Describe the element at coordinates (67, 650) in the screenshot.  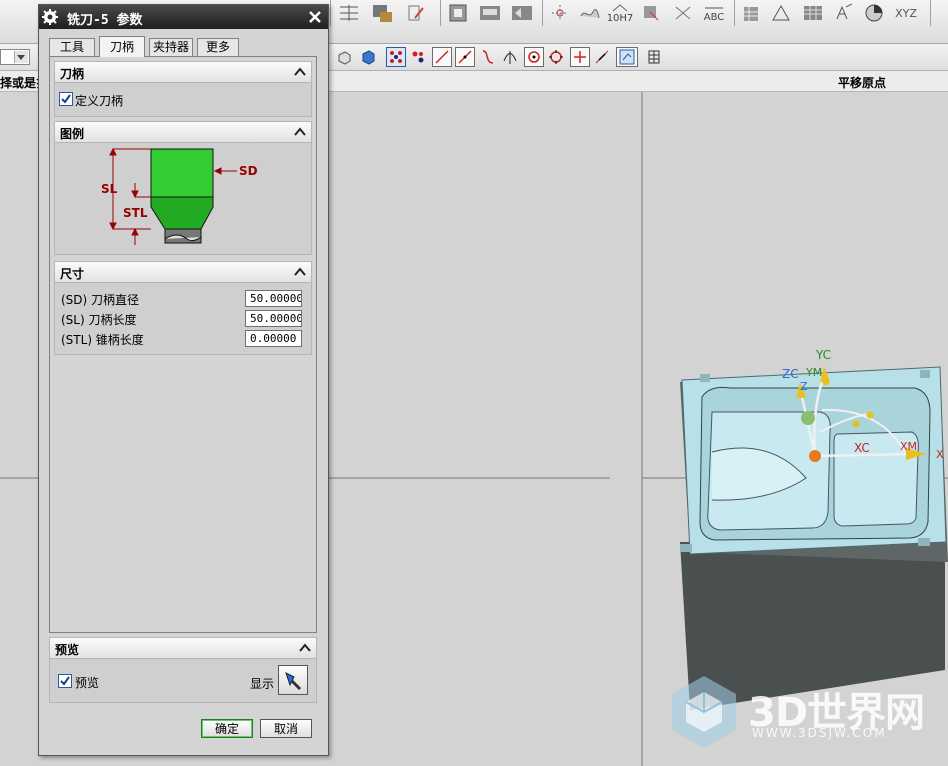
I see `section-title: 预览` at that location.